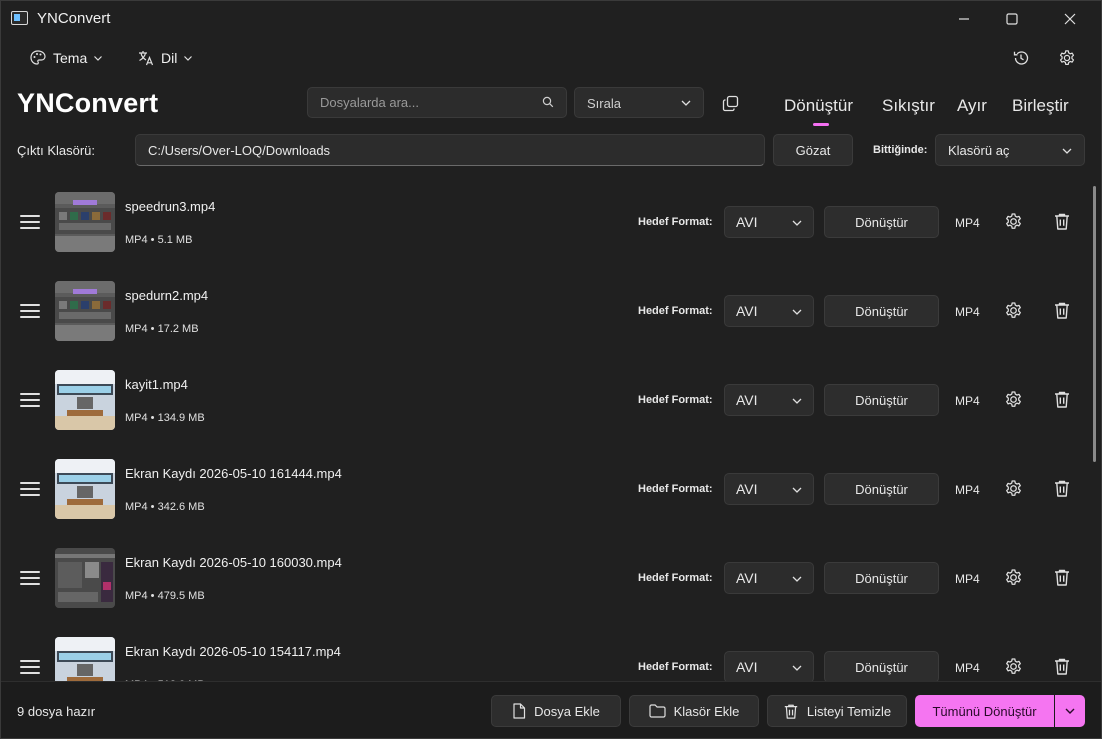 The image size is (1102, 739). I want to click on convert-all-button: Tümünü Dönüştür, so click(984, 711).